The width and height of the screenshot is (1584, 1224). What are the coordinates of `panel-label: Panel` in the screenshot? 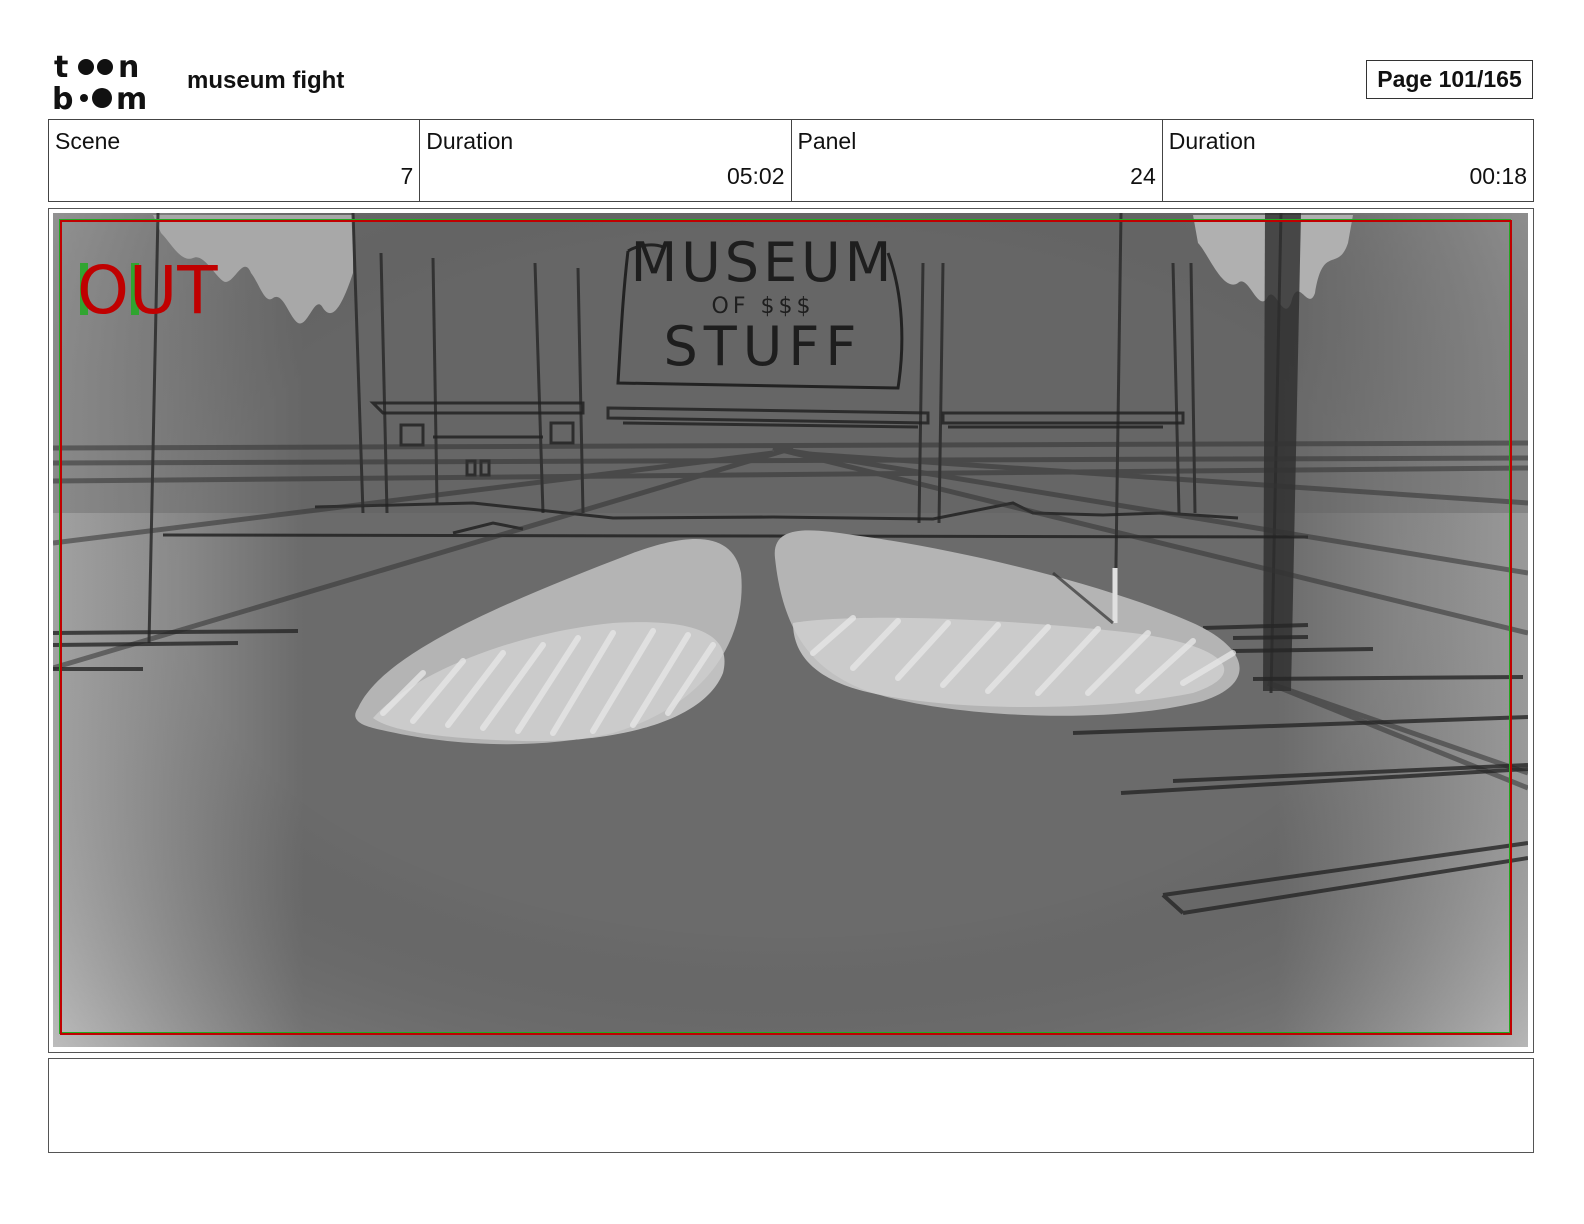 It's located at (827, 141).